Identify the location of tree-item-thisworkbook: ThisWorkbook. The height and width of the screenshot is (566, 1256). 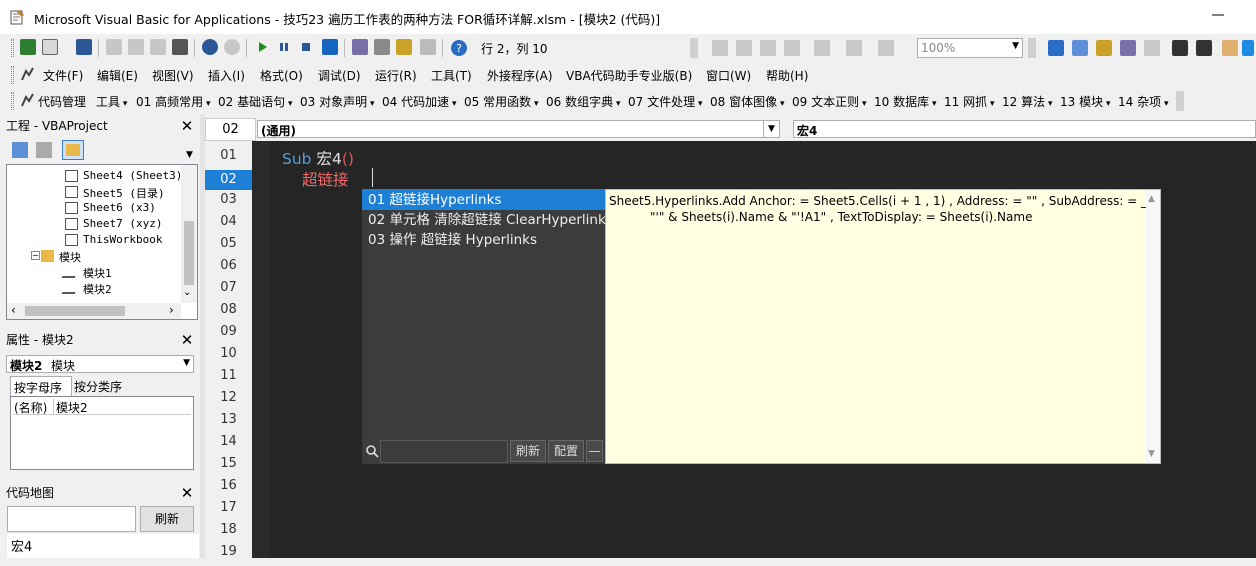
(122, 239).